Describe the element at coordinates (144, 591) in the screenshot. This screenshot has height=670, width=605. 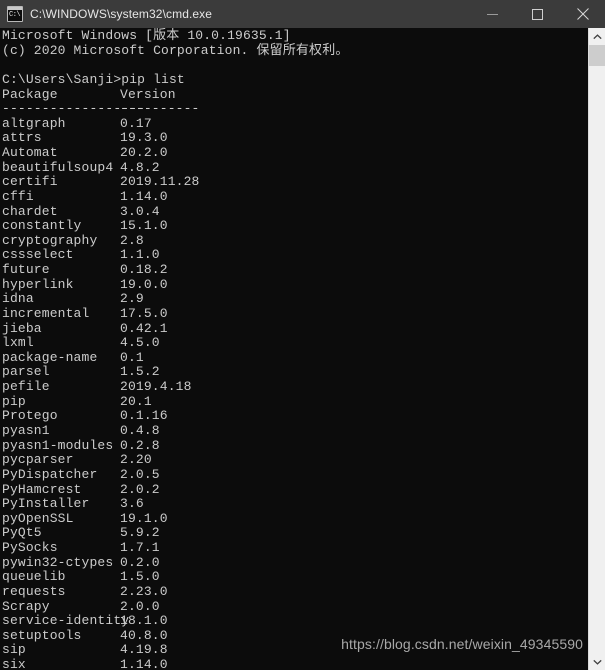
I see `package-version-cell: 2.23.0` at that location.